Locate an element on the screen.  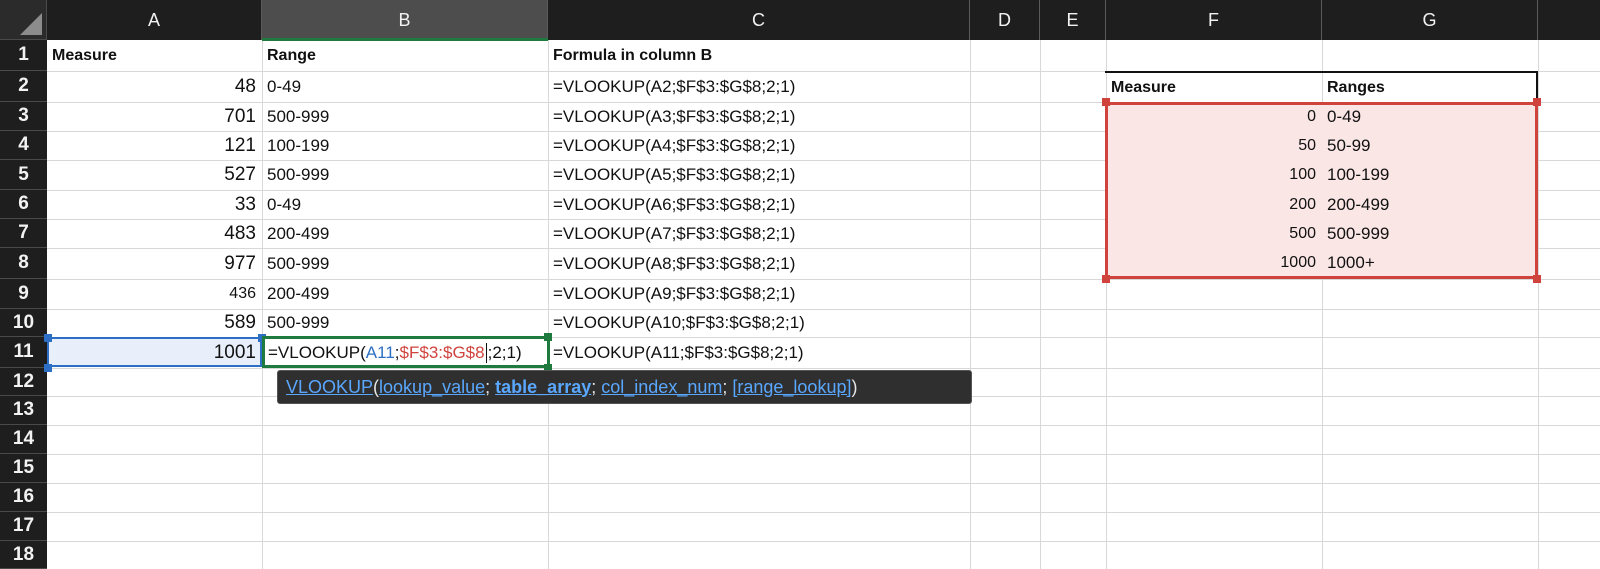
cell-c6: =VLOOKUP(A6;$F$3:$G$8;2;1) is located at coordinates (759, 204).